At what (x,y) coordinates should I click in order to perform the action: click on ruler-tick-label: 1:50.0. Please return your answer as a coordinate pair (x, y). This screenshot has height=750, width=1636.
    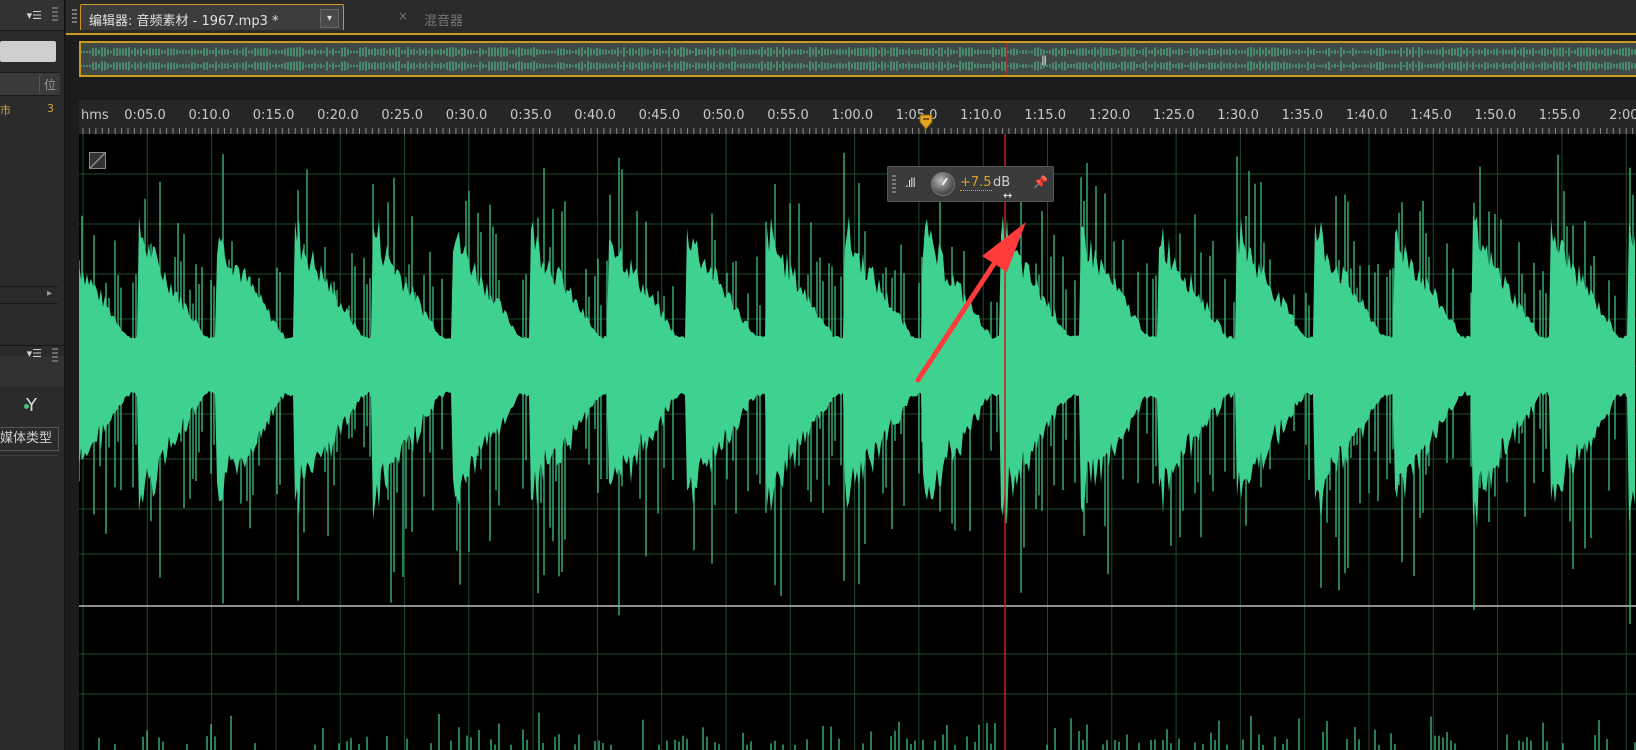
    Looking at the image, I should click on (1495, 115).